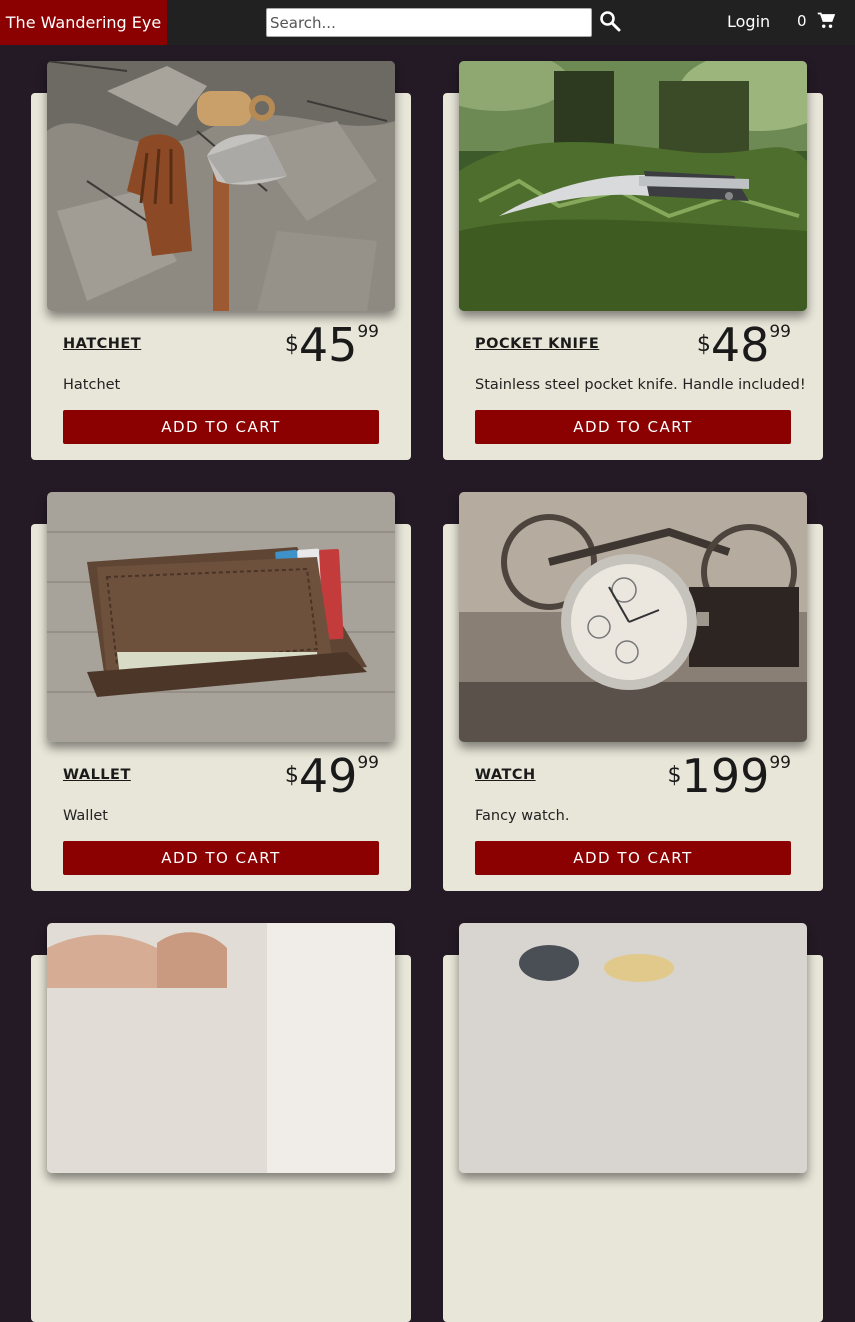 This screenshot has height=1322, width=855. What do you see at coordinates (729, 776) in the screenshot?
I see `product-price: $ 199 99` at bounding box center [729, 776].